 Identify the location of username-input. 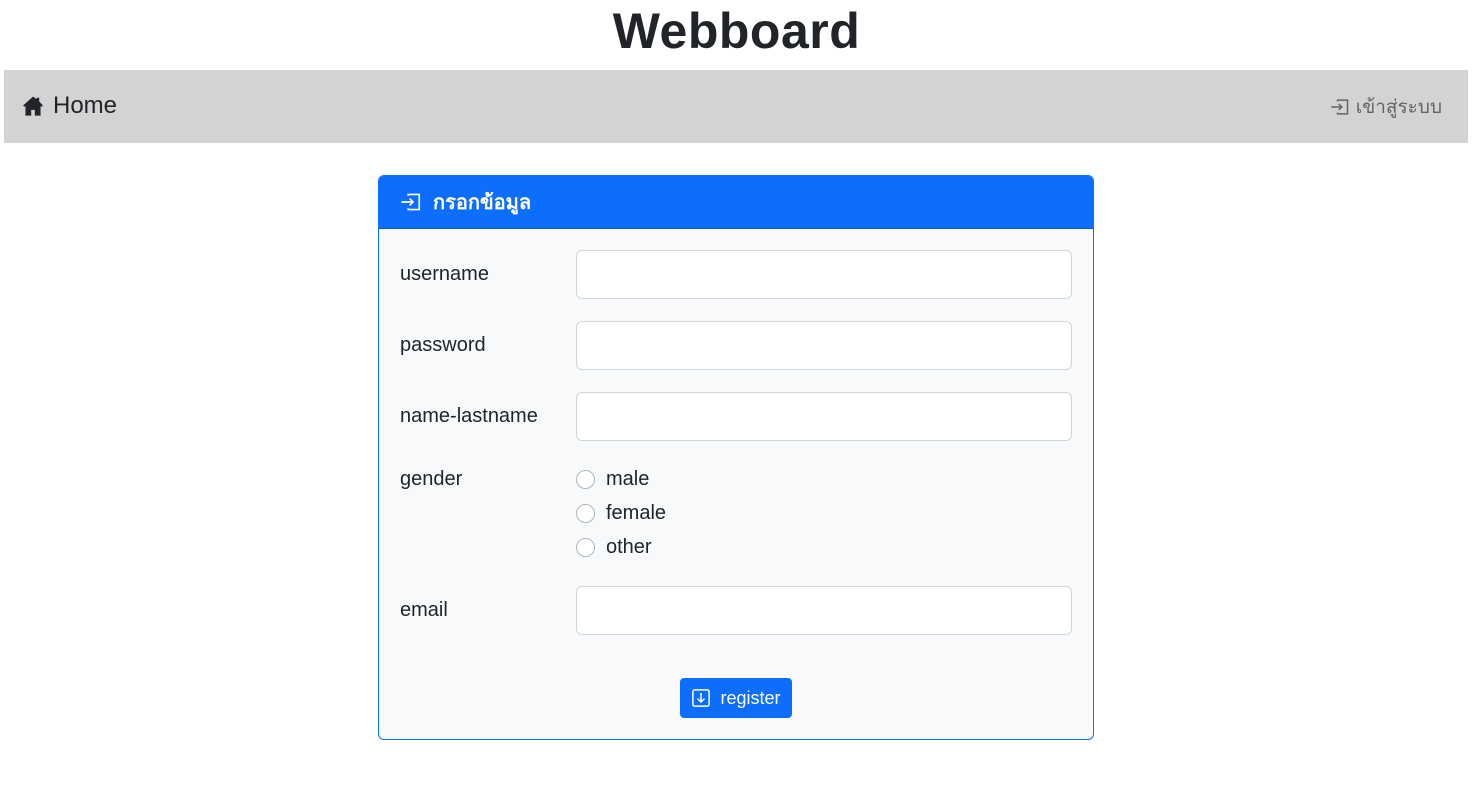
(824, 274).